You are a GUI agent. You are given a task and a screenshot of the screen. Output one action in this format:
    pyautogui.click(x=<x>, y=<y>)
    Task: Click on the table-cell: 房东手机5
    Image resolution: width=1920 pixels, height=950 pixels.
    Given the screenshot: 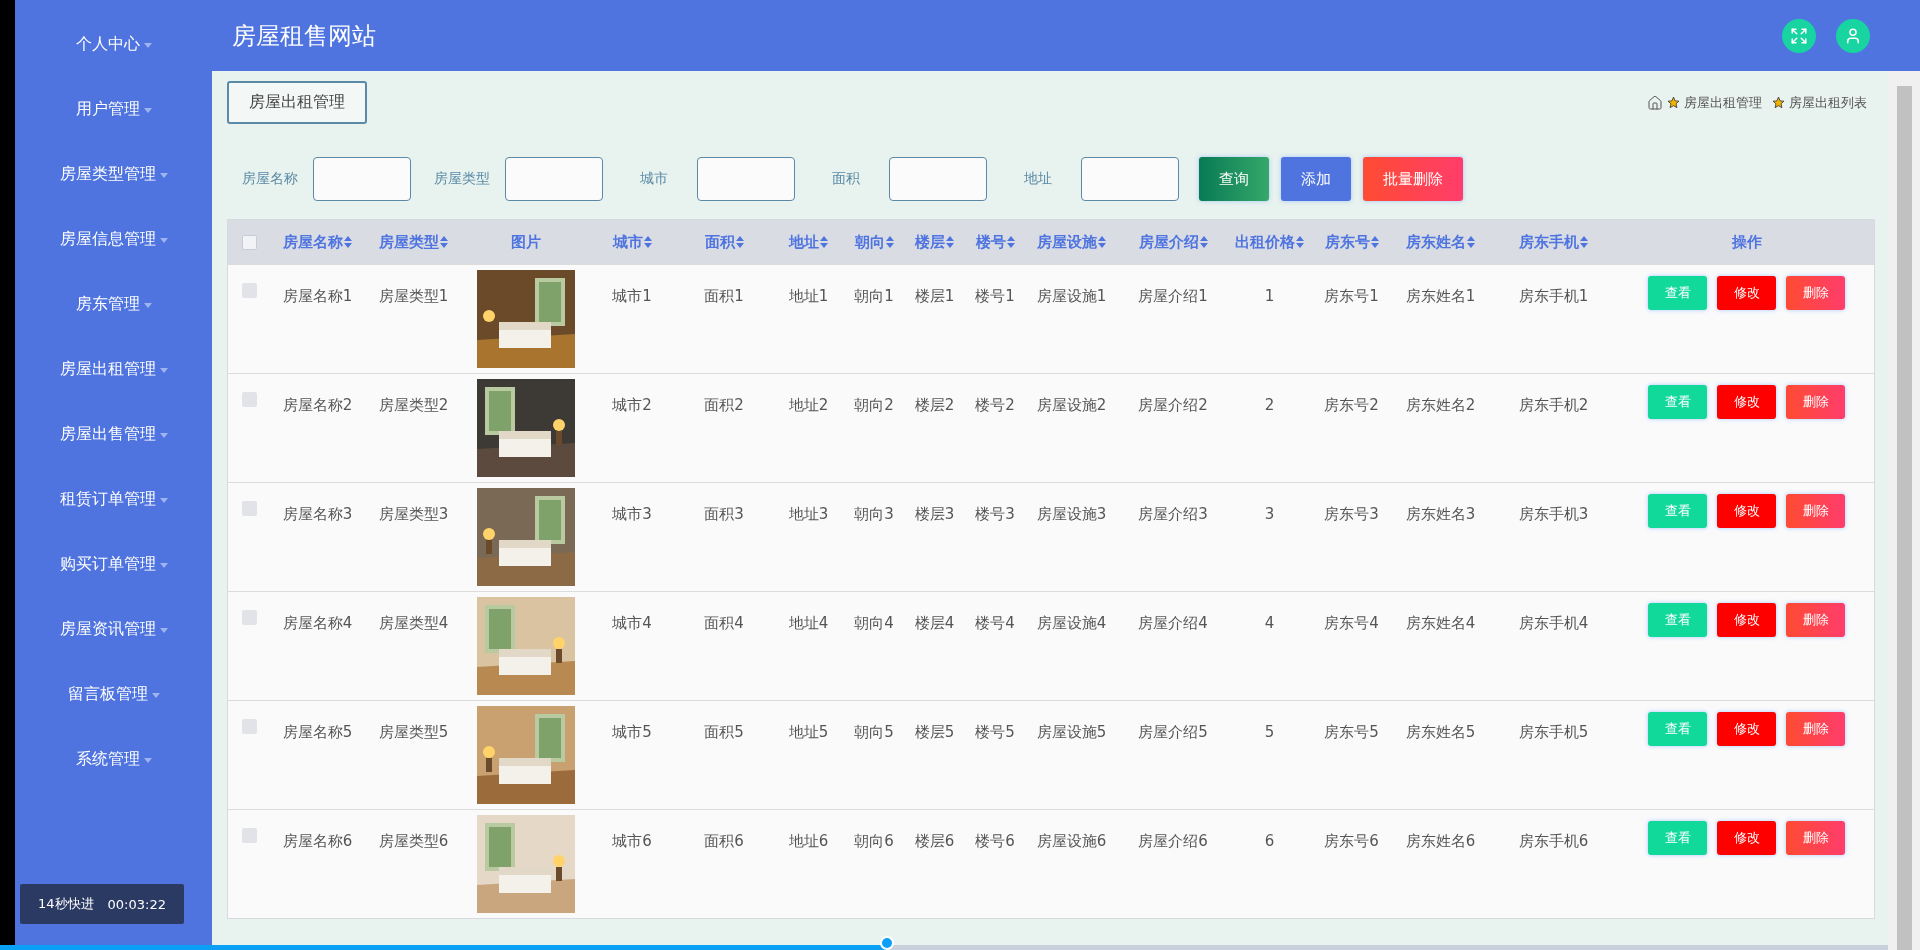 What is the action you would take?
    pyautogui.click(x=1553, y=732)
    